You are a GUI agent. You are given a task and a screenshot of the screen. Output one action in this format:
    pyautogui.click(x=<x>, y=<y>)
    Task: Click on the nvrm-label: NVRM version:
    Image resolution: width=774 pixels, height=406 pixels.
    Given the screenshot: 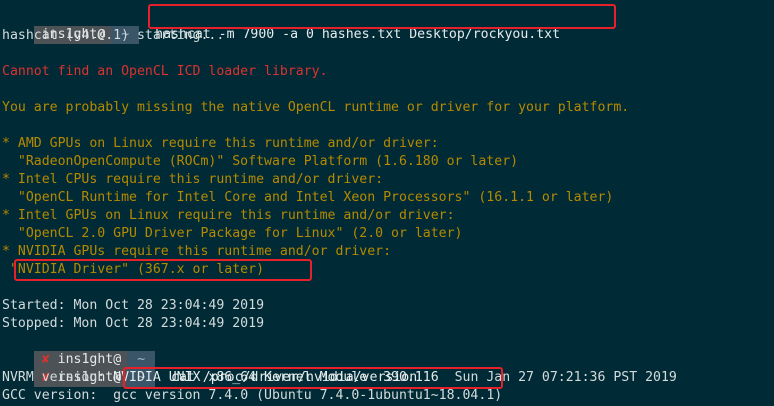 What is the action you would take?
    pyautogui.click(x=58, y=377)
    